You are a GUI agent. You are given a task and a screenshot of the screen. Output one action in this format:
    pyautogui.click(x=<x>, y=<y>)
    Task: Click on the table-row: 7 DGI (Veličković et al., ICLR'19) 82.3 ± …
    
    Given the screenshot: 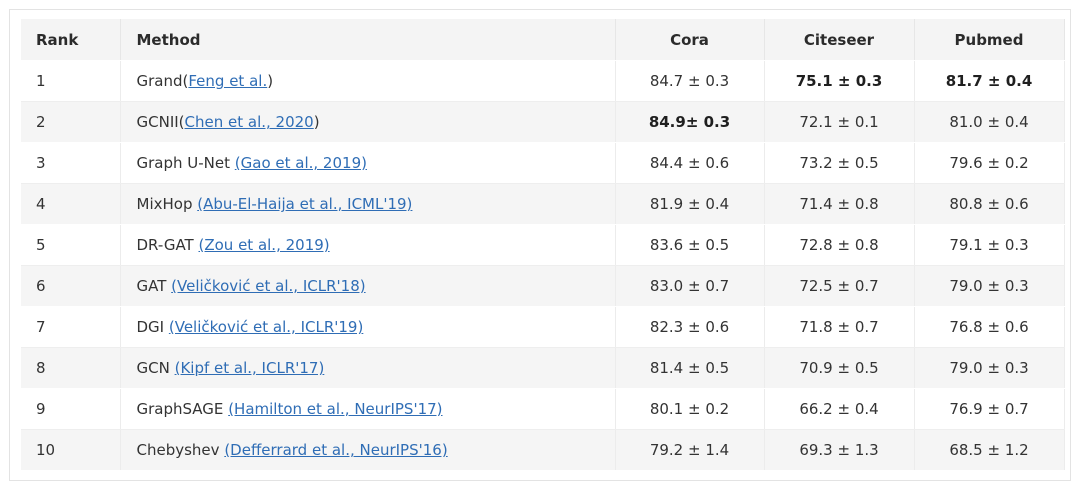 What is the action you would take?
    pyautogui.click(x=543, y=327)
    